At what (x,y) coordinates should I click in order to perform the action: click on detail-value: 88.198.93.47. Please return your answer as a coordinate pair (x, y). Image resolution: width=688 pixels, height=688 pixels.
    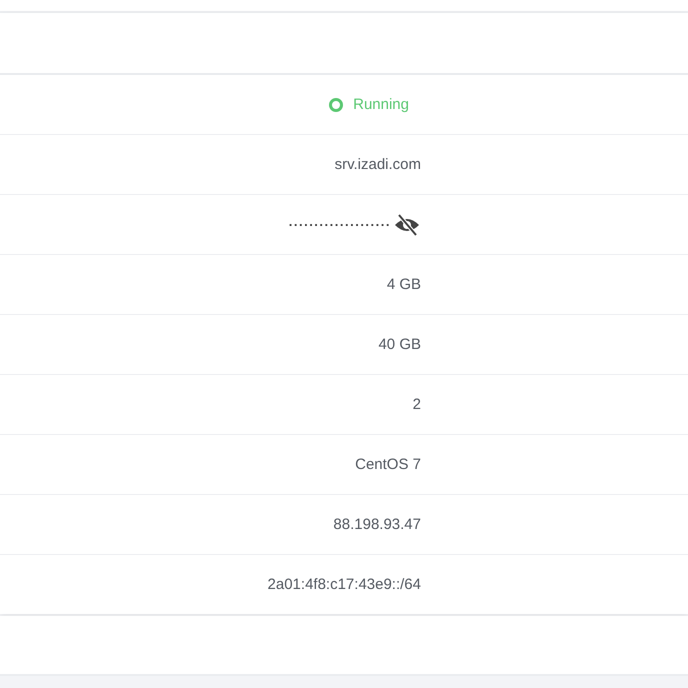
    Looking at the image, I should click on (377, 524).